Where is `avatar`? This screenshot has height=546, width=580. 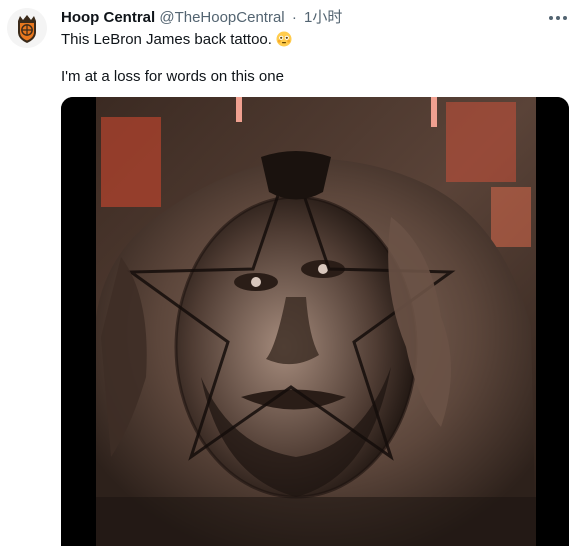 avatar is located at coordinates (27, 28).